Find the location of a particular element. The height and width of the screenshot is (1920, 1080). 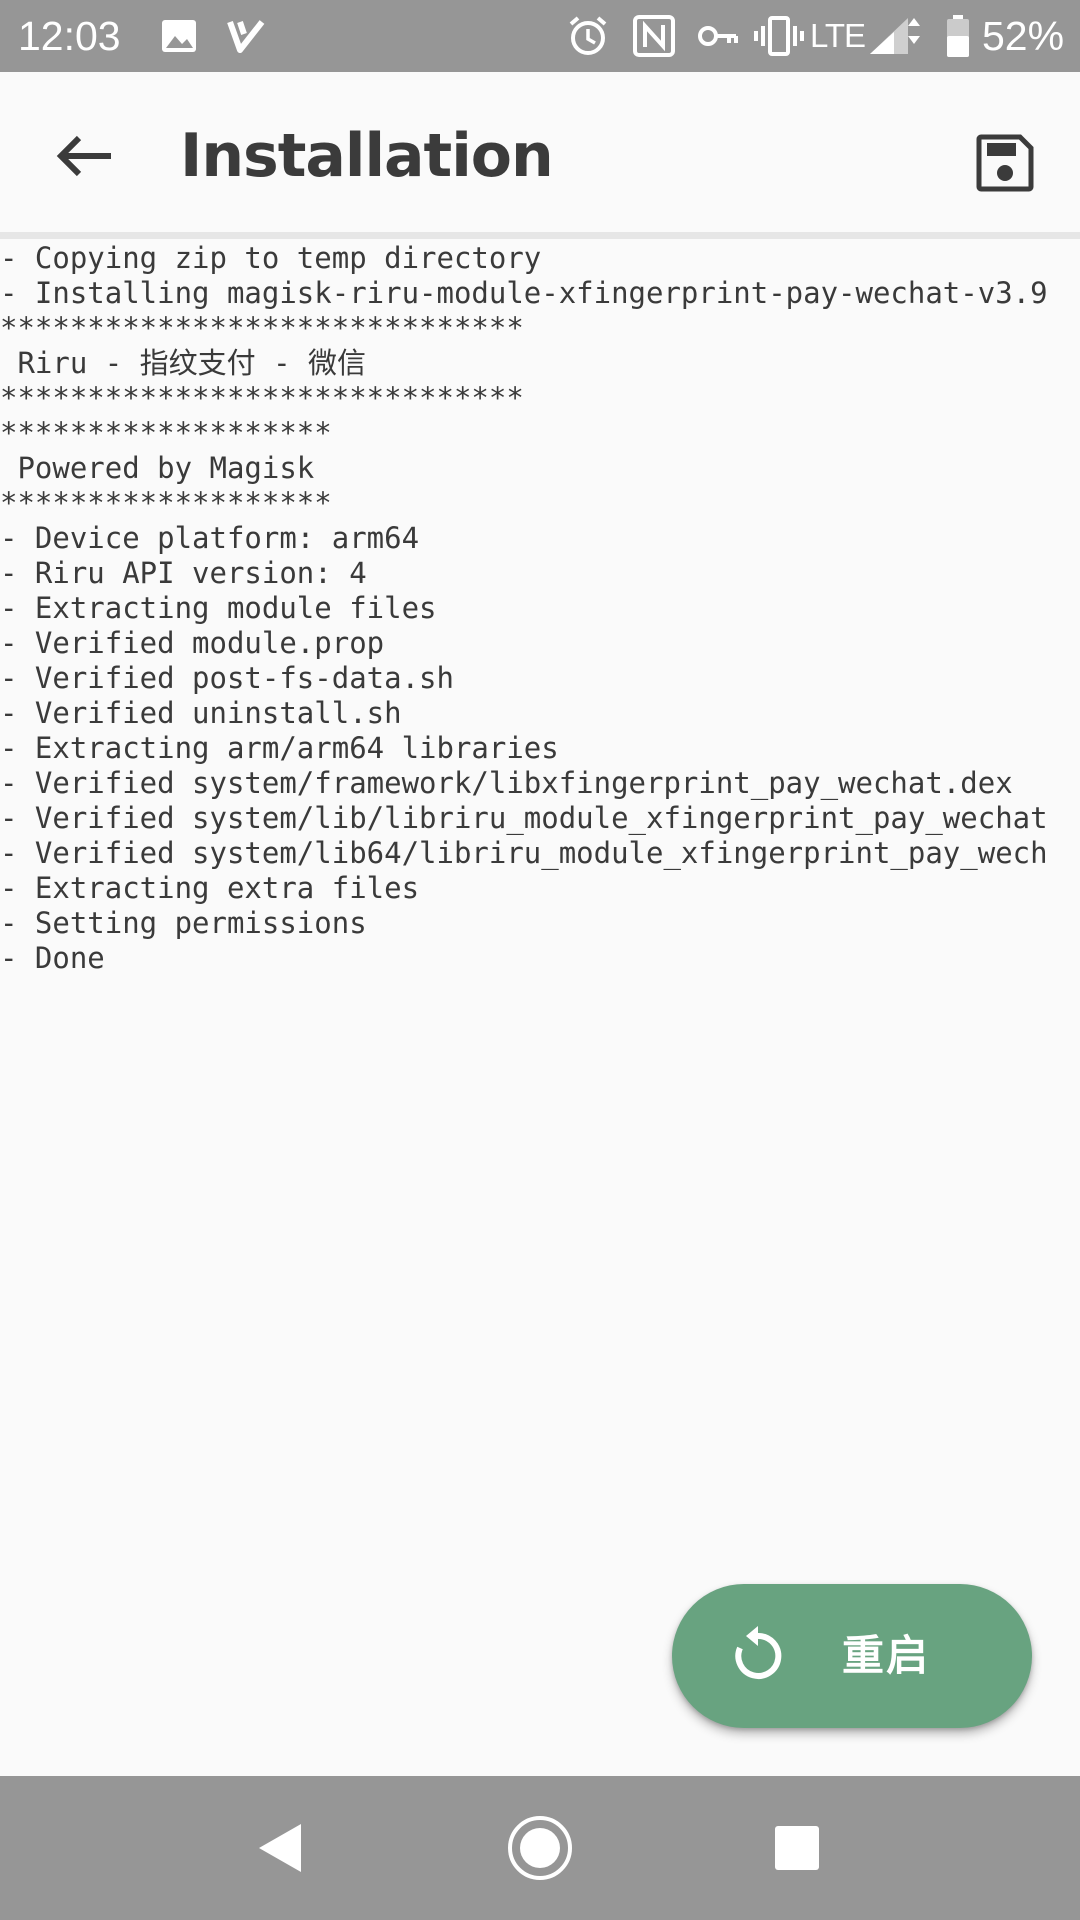

nav-home-icon is located at coordinates (540, 1848).